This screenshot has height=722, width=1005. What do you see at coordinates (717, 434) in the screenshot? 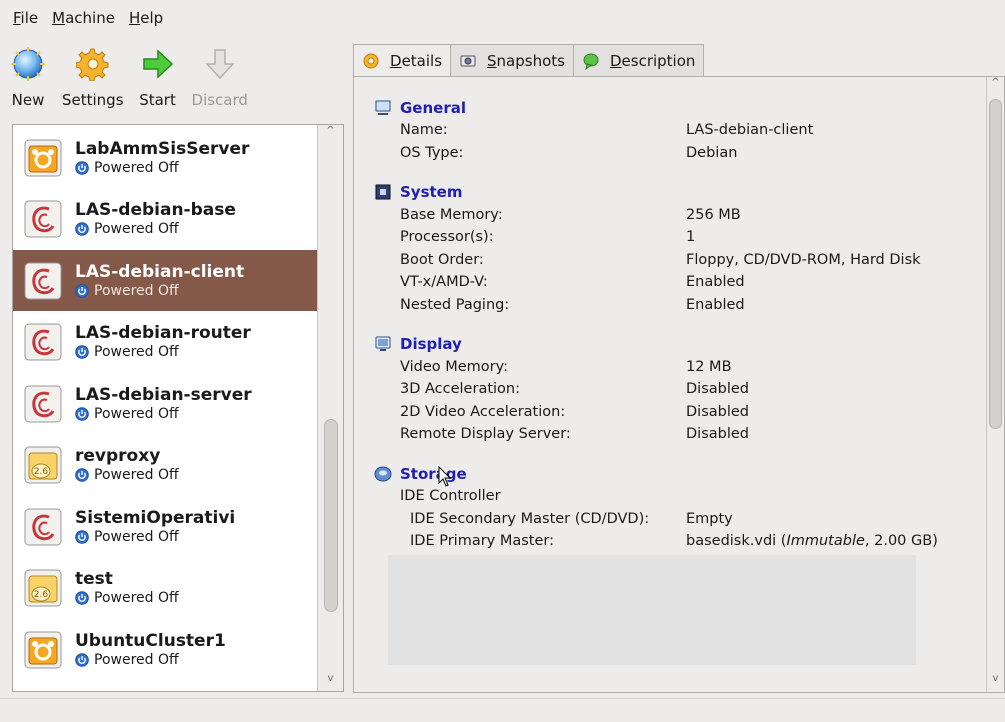
I see `remote-display-value: Disabled` at bounding box center [717, 434].